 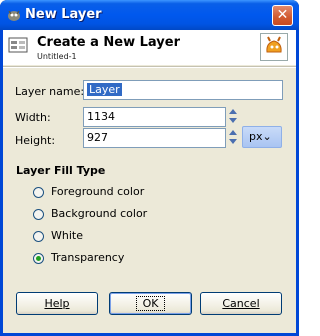 I want to click on cancel-button-label: Cancel, so click(x=241, y=303).